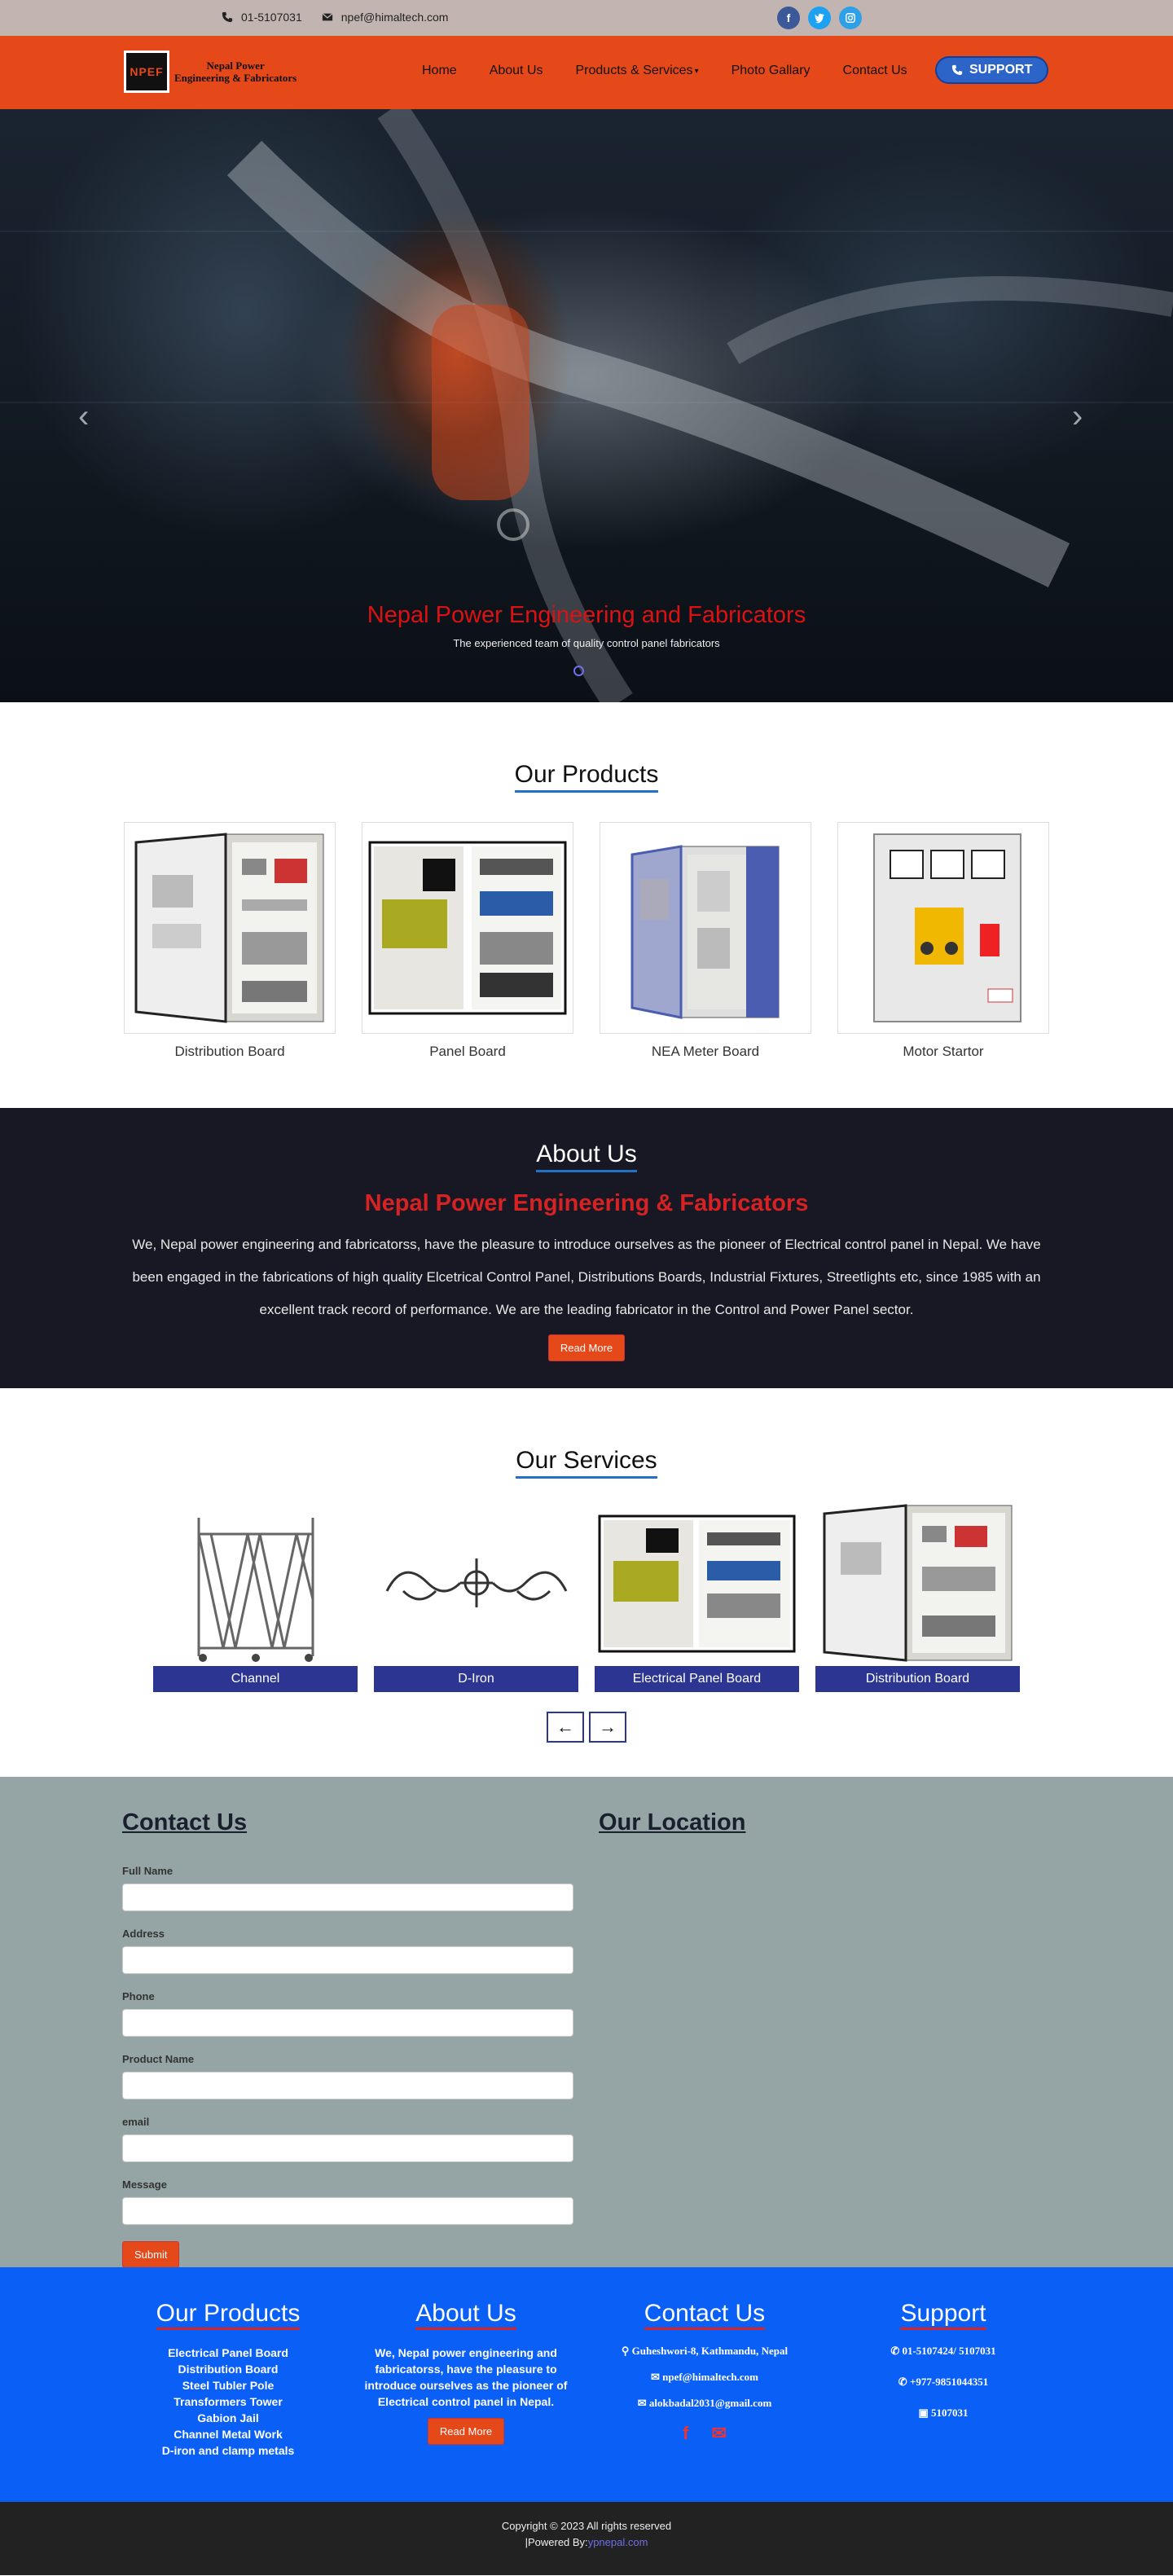 This screenshot has height=2576, width=1173. I want to click on top-phone-text: 01-5107031, so click(271, 17).